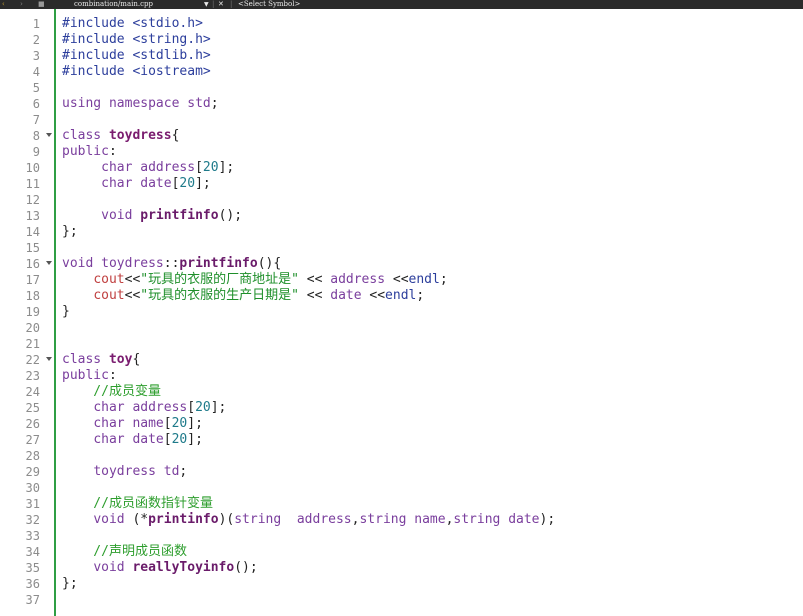 This screenshot has width=803, height=616. Describe the element at coordinates (401, 216) in the screenshot. I see `code-line: 13 void printfinfo();` at that location.